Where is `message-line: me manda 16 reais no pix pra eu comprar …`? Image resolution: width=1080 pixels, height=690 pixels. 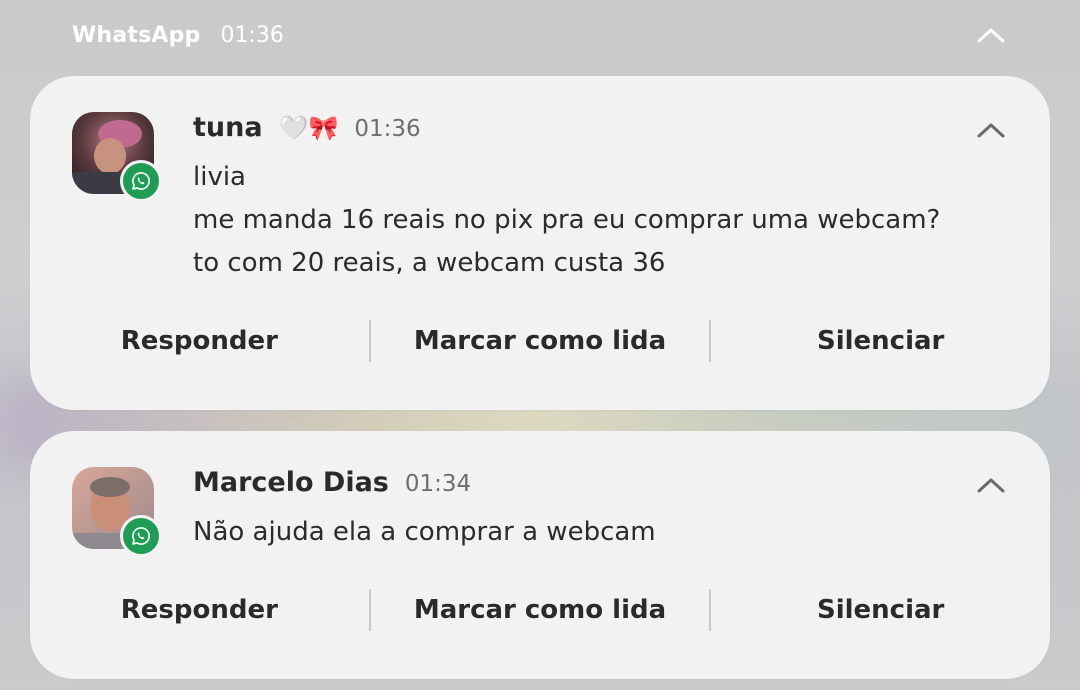
message-line: me manda 16 reais no pix pra eu comprar … is located at coordinates (567, 220).